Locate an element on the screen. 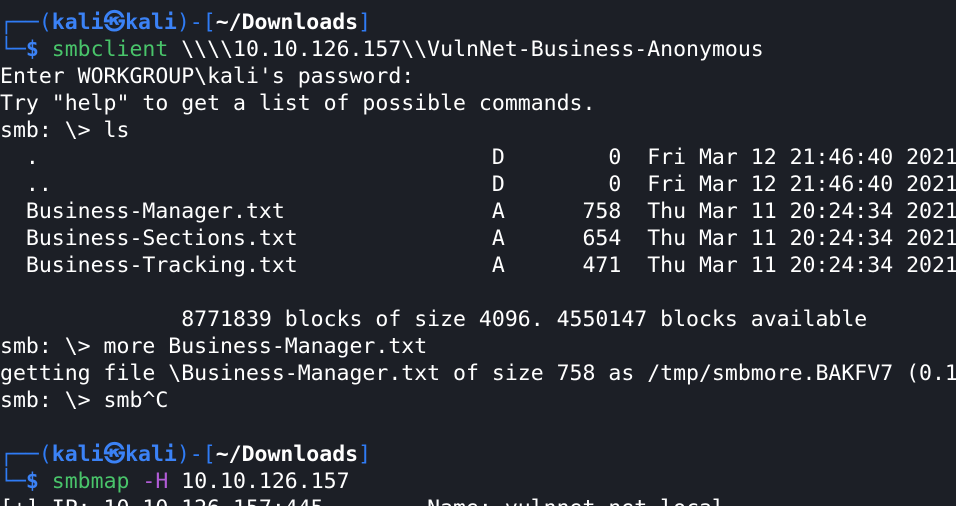 This screenshot has width=956, height=506. prompt-line-command: └─$ smbmap -H 10.10.126.157 is located at coordinates (478, 481).